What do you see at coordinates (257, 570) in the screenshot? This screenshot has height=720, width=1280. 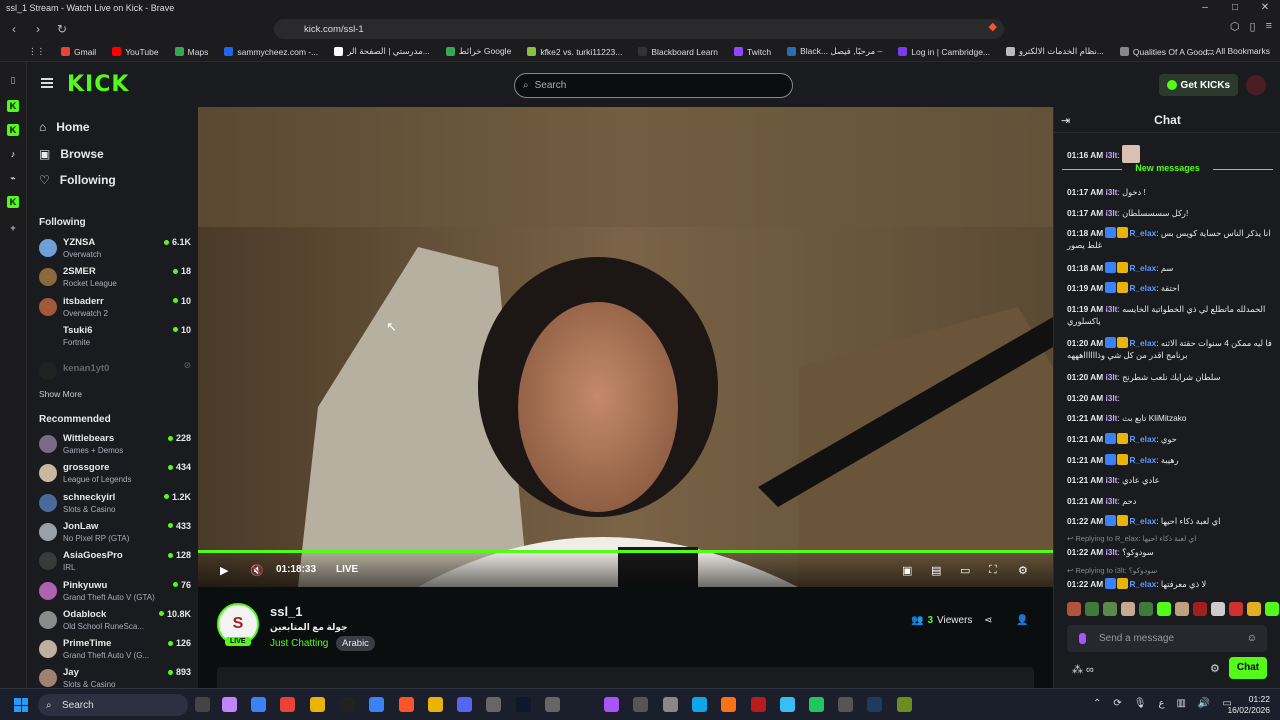 I see `mute-icon: 🔇` at bounding box center [257, 570].